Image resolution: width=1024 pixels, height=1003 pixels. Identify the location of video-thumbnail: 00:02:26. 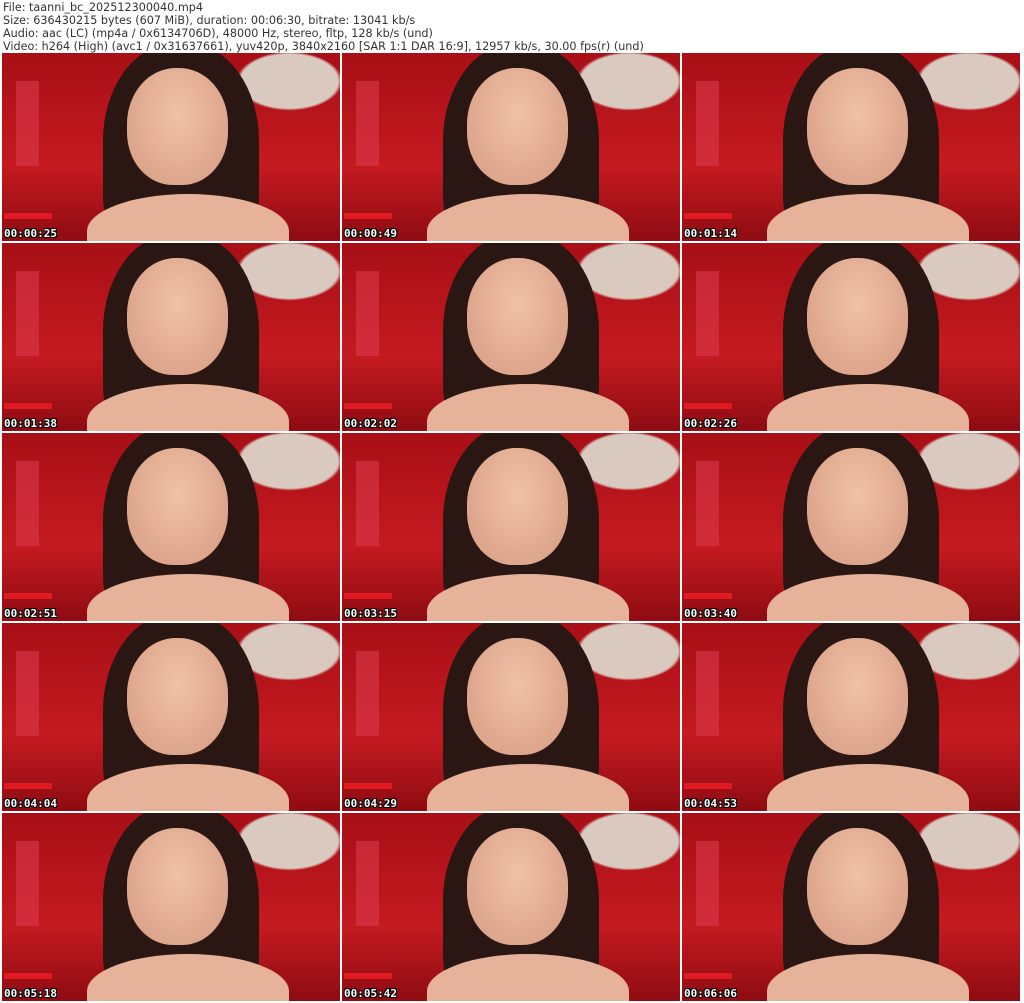
(851, 337).